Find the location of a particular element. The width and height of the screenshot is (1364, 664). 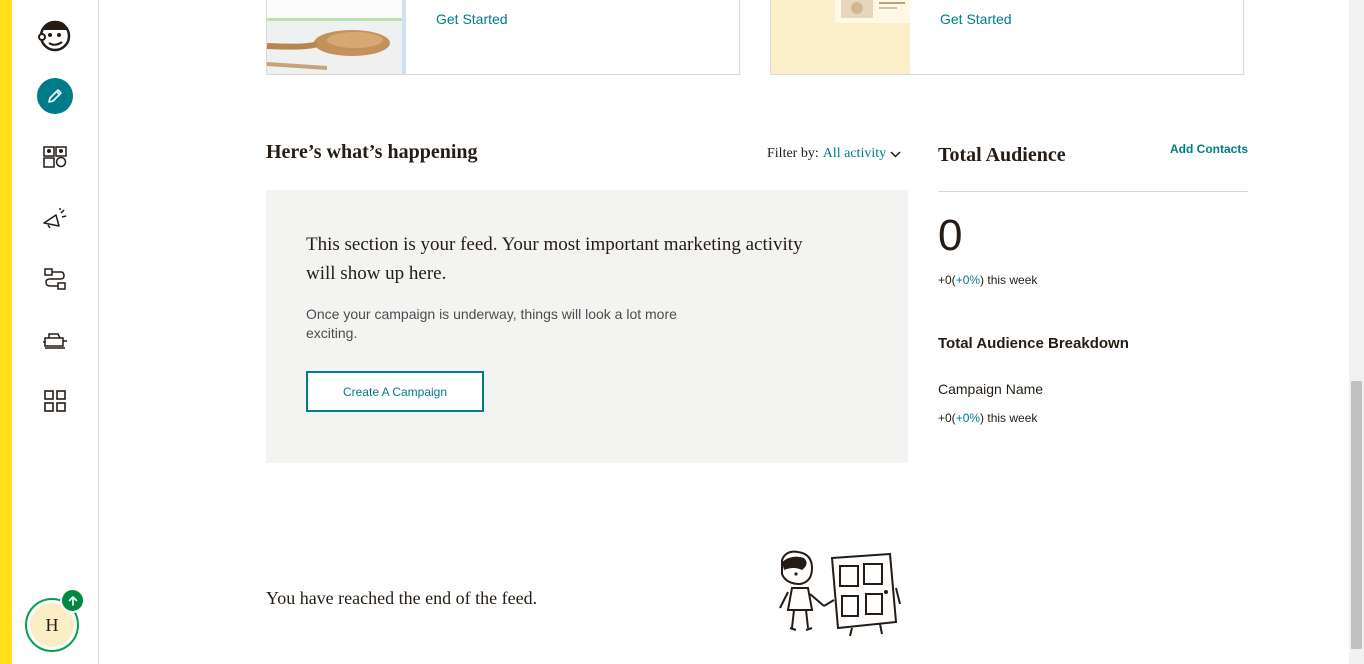

campaign-weekly-change: +0(+0%) this week is located at coordinates (987, 418).